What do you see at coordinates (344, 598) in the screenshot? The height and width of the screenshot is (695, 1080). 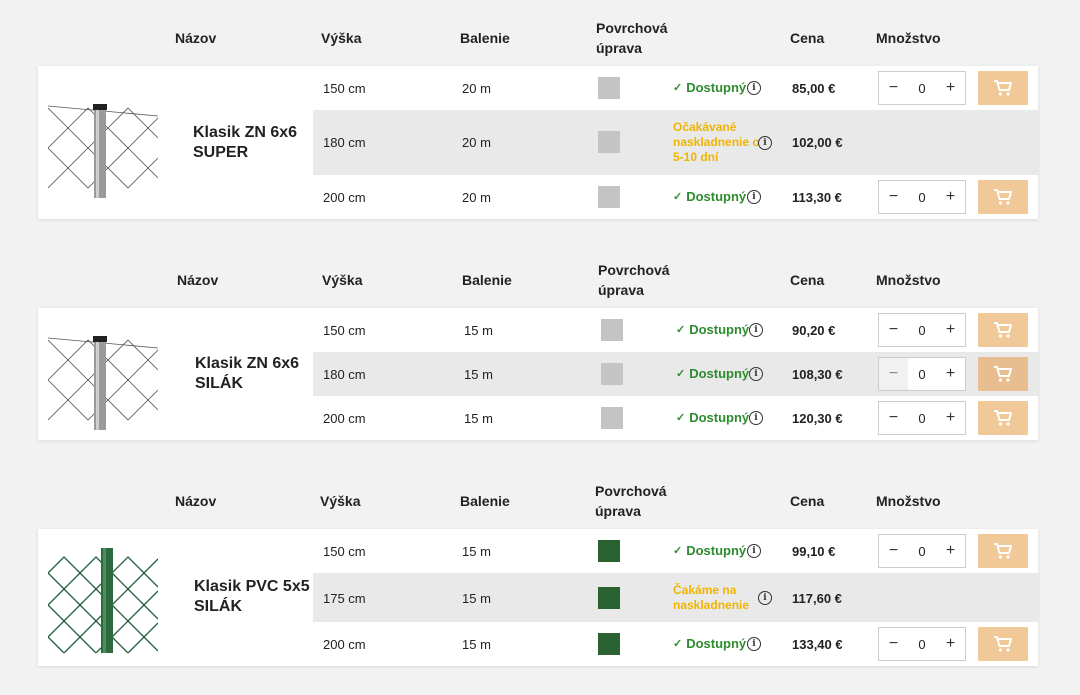 I see `height-value: 175 cm` at bounding box center [344, 598].